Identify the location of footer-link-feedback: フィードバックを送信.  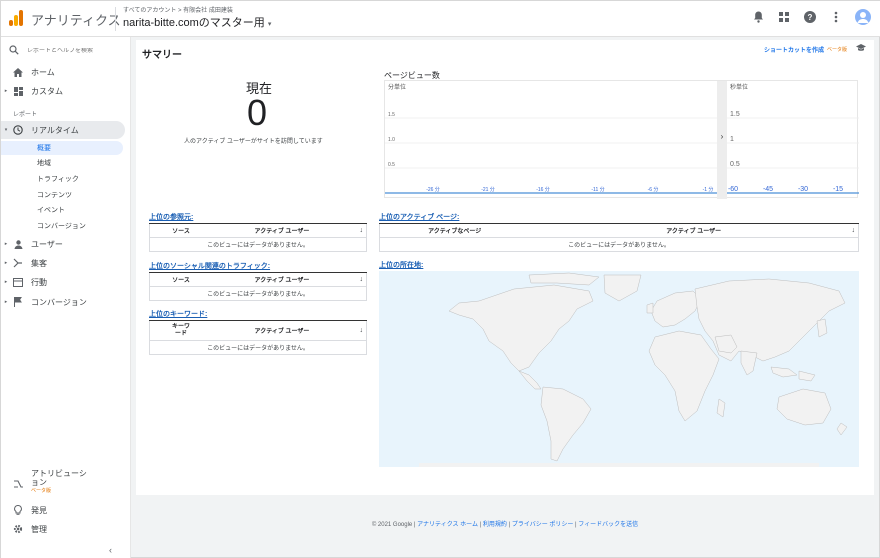
(608, 525).